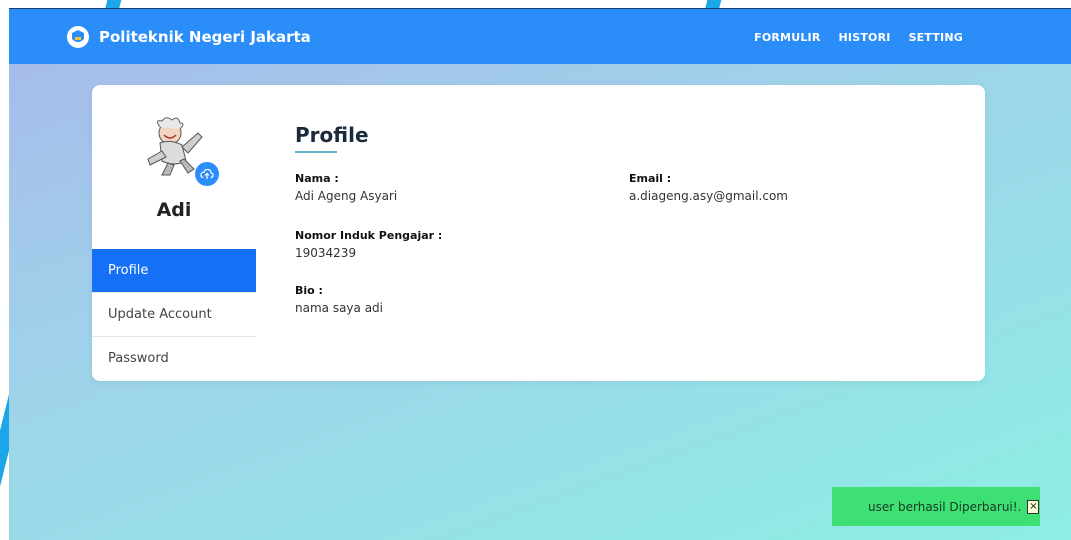 The image size is (1071, 540). What do you see at coordinates (1033, 506) in the screenshot?
I see `close-icon: ×` at bounding box center [1033, 506].